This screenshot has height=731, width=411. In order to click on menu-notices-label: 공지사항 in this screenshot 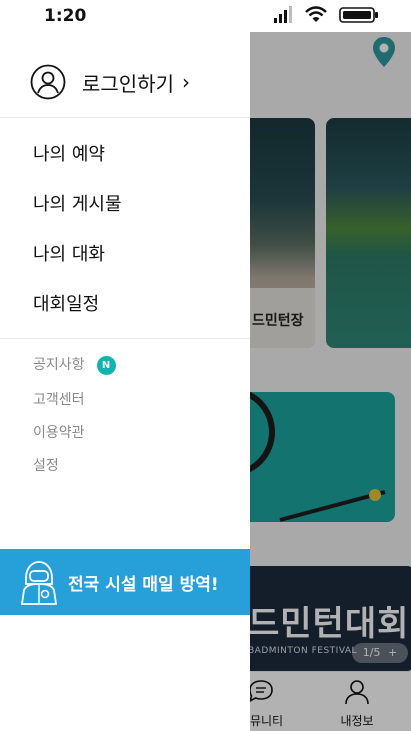, I will do `click(59, 365)`.